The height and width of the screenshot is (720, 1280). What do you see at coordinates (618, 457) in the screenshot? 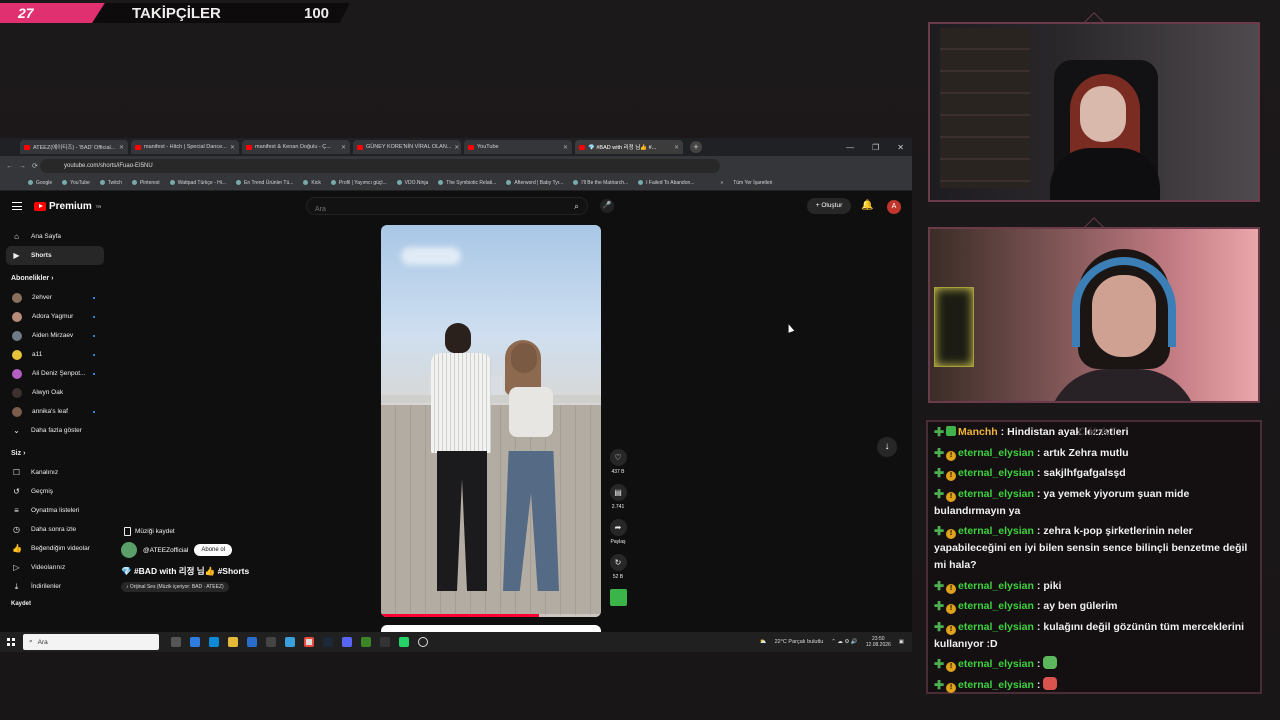
I see `like-icon: ♡` at bounding box center [618, 457].